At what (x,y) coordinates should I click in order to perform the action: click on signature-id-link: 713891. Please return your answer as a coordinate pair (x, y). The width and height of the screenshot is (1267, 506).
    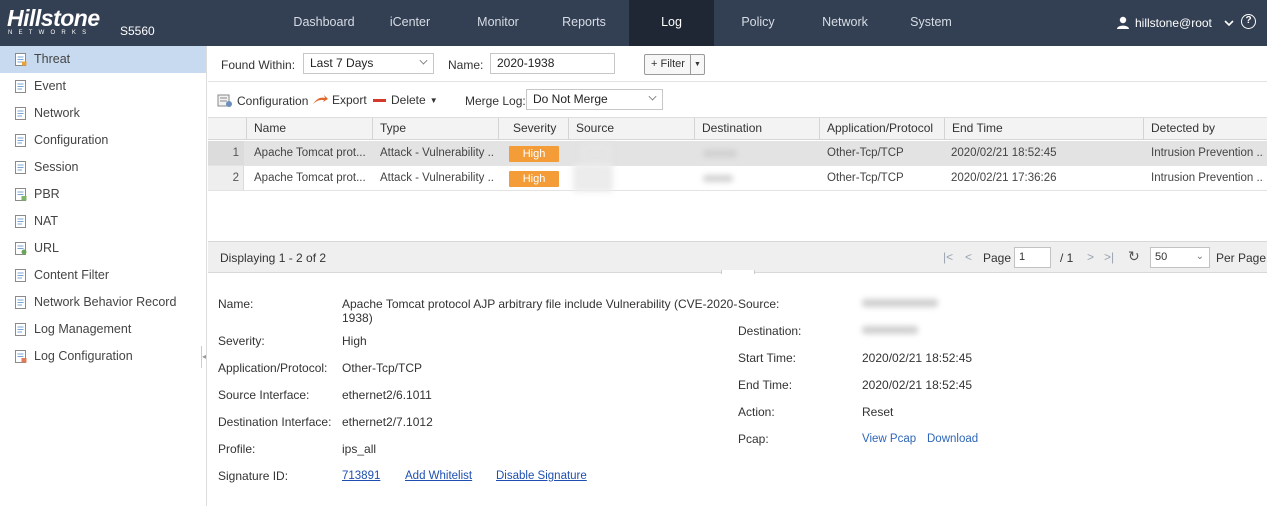
    Looking at the image, I should click on (361, 476).